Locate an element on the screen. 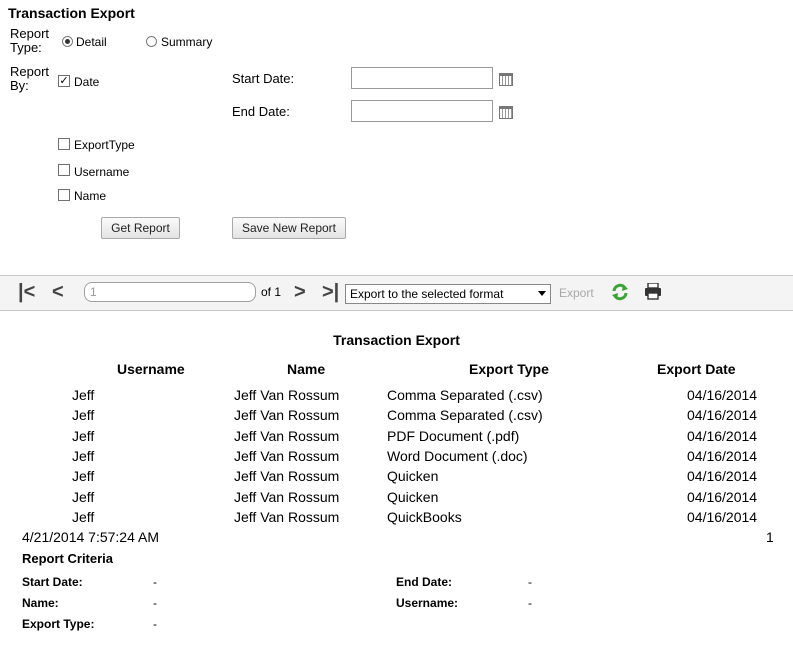 This screenshot has width=793, height=653. column-header-export-type: Export Type is located at coordinates (509, 369).